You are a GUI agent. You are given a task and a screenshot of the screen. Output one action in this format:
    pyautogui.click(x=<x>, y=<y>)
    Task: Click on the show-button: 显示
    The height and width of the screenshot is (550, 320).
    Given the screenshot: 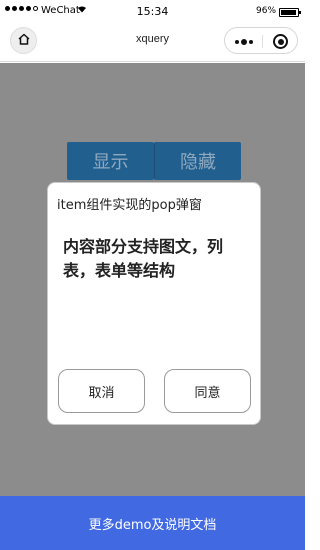 What is the action you would take?
    pyautogui.click(x=110, y=161)
    